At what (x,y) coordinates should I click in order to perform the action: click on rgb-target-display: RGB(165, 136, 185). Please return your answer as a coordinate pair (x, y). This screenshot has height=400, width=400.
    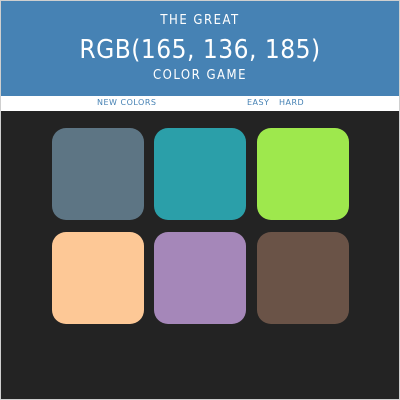
    Looking at the image, I should click on (200, 50).